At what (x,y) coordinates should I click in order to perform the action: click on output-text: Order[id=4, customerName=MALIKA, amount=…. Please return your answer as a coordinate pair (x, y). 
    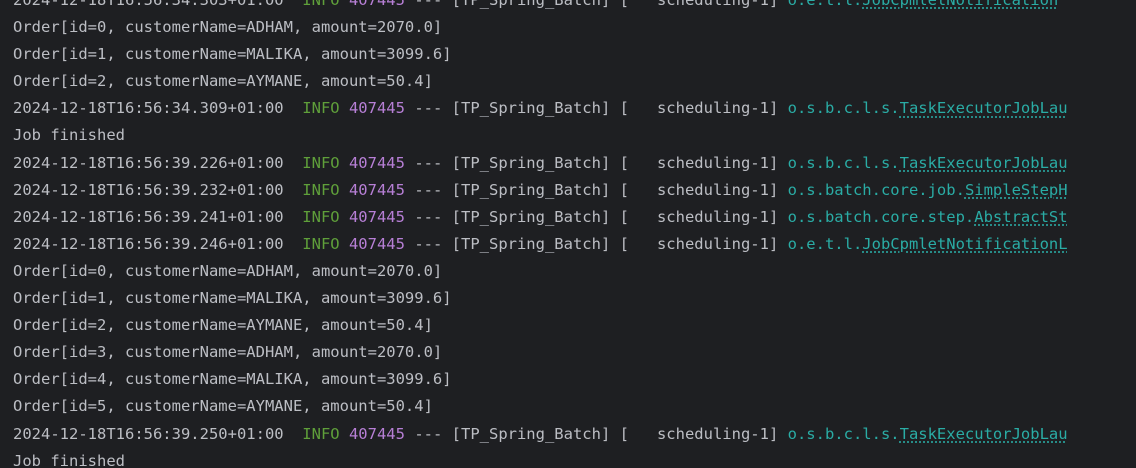
    Looking at the image, I should click on (232, 379).